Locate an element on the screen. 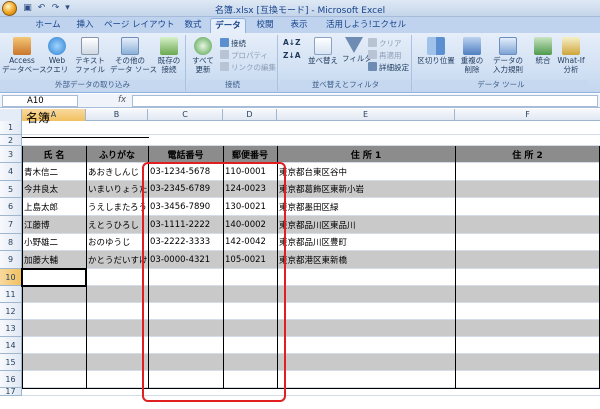  row-header: 17 is located at coordinates (11, 392).